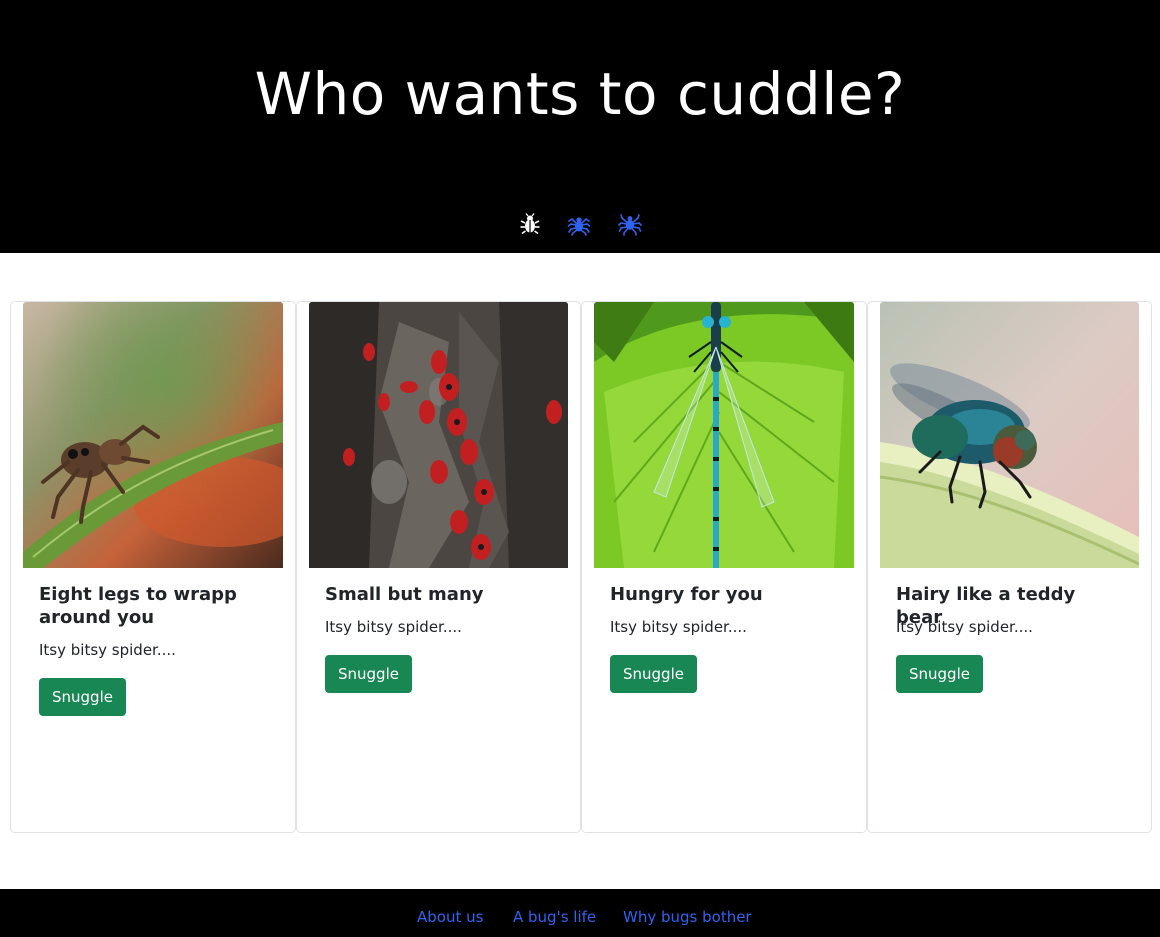  Describe the element at coordinates (404, 594) in the screenshot. I see `card-title: Small but many` at that location.